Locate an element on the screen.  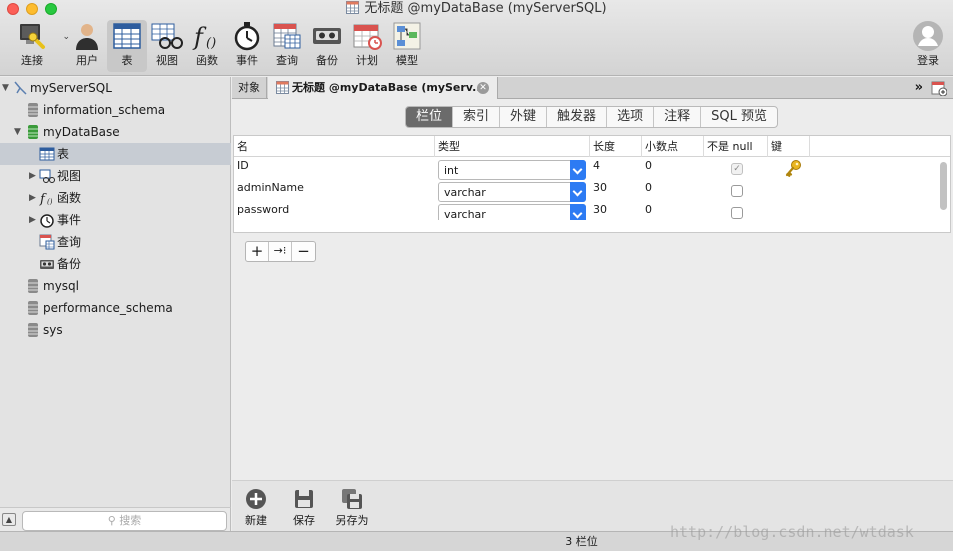
save-button: 保存 is located at coordinates (304, 508).